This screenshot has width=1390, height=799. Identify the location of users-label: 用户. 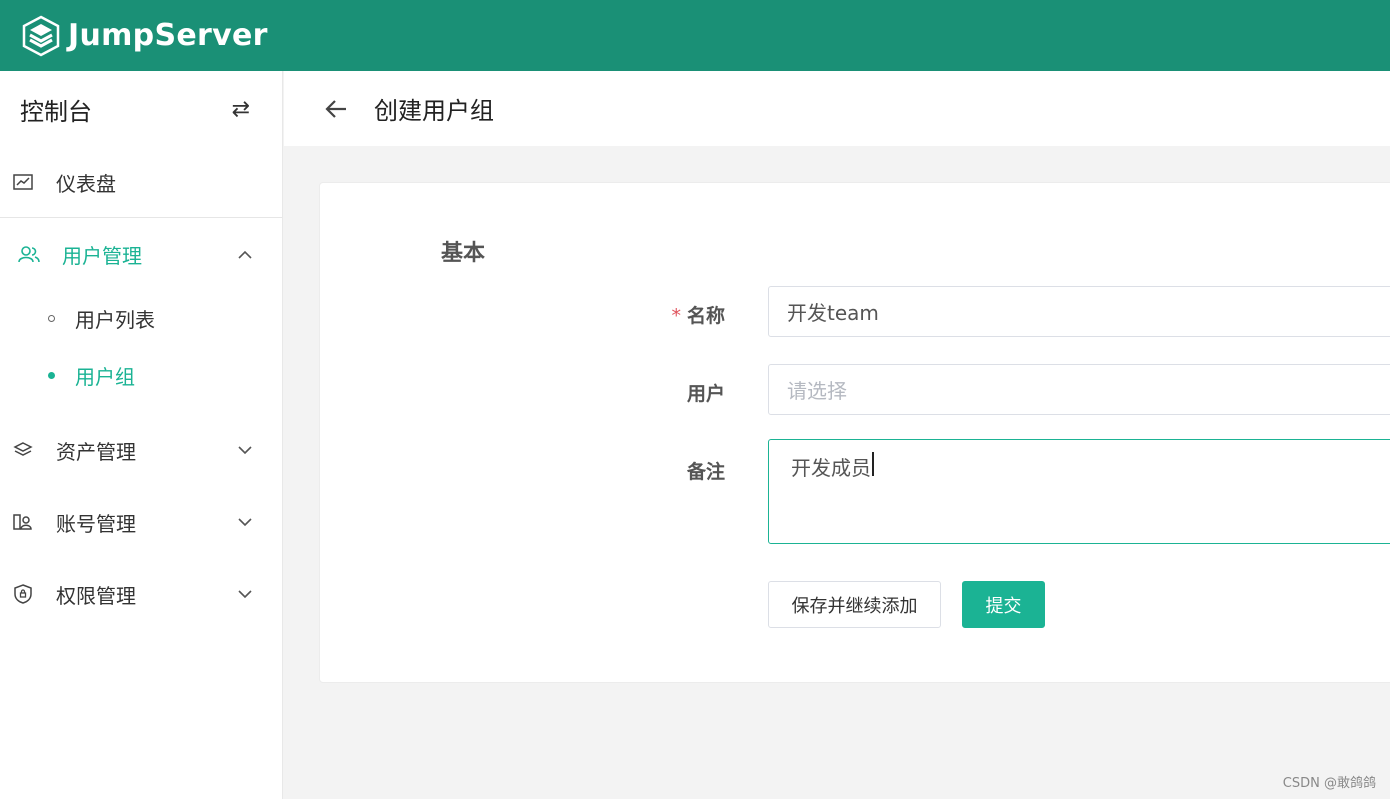
(705, 394).